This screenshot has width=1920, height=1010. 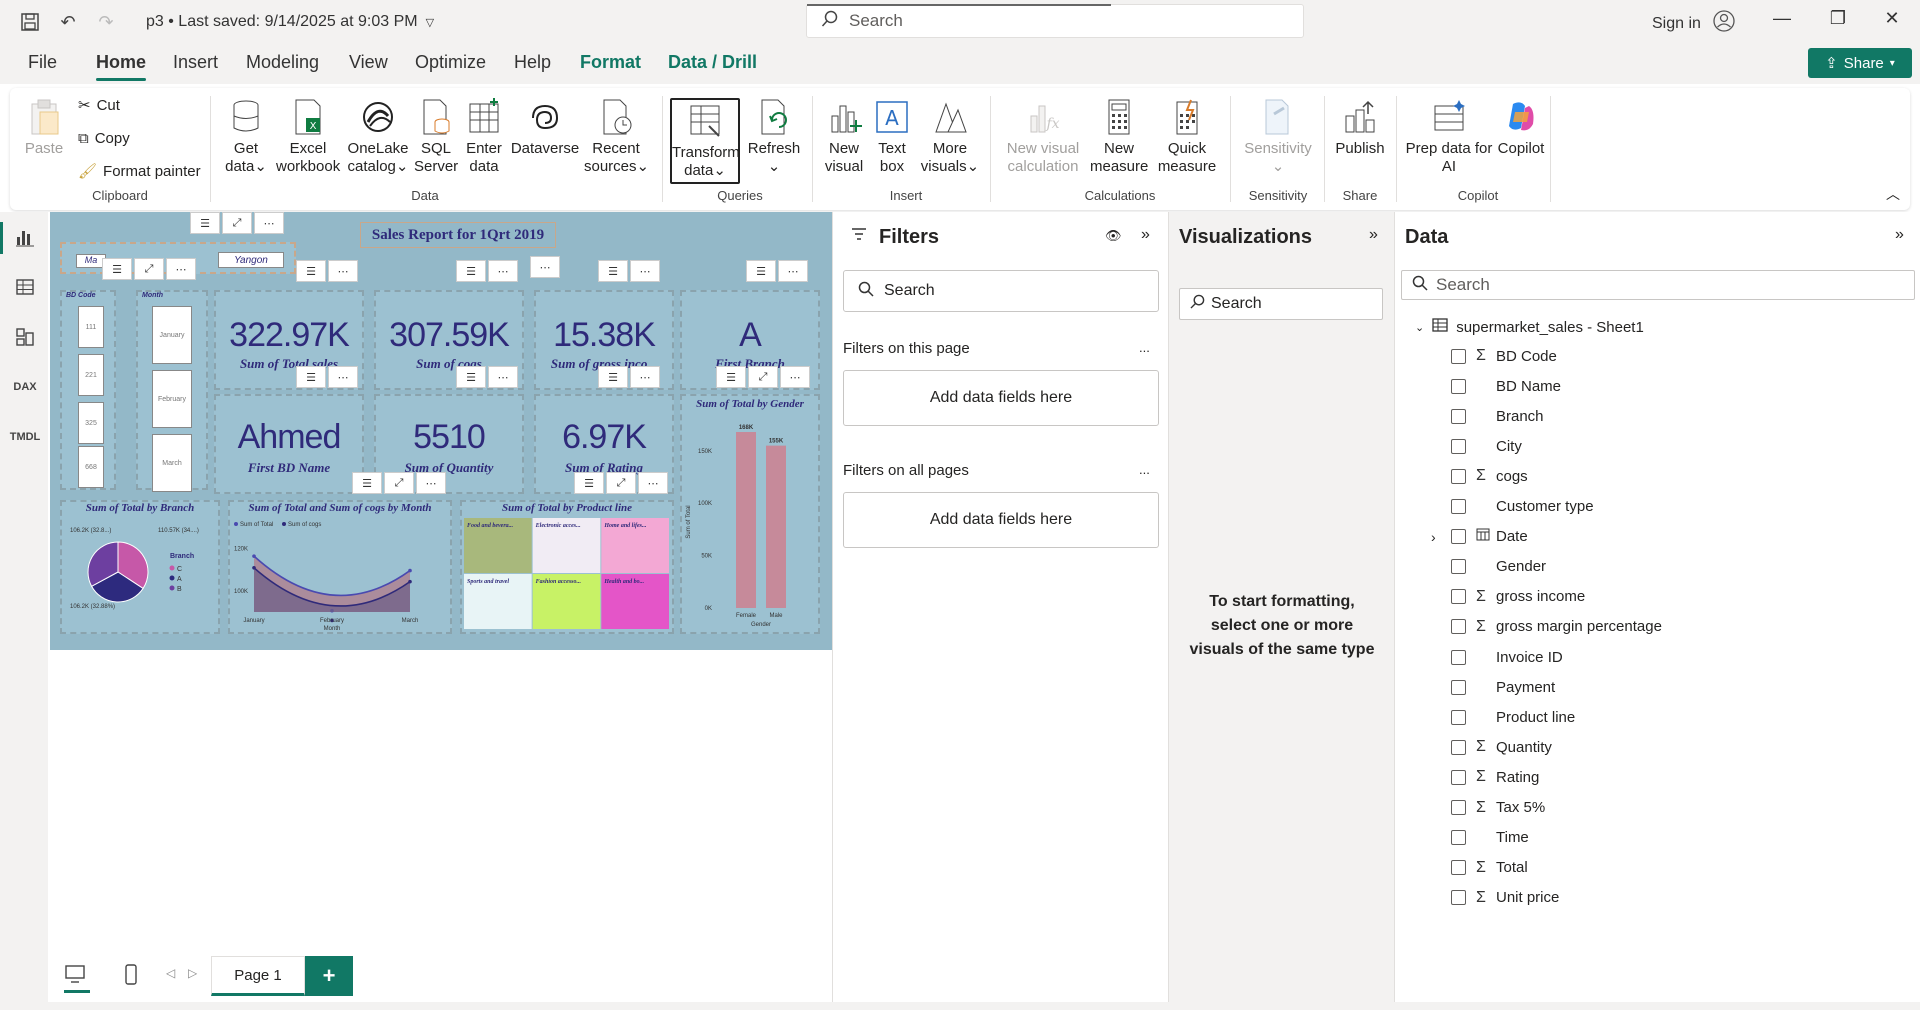 What do you see at coordinates (368, 62) in the screenshot?
I see `menu-view: View` at bounding box center [368, 62].